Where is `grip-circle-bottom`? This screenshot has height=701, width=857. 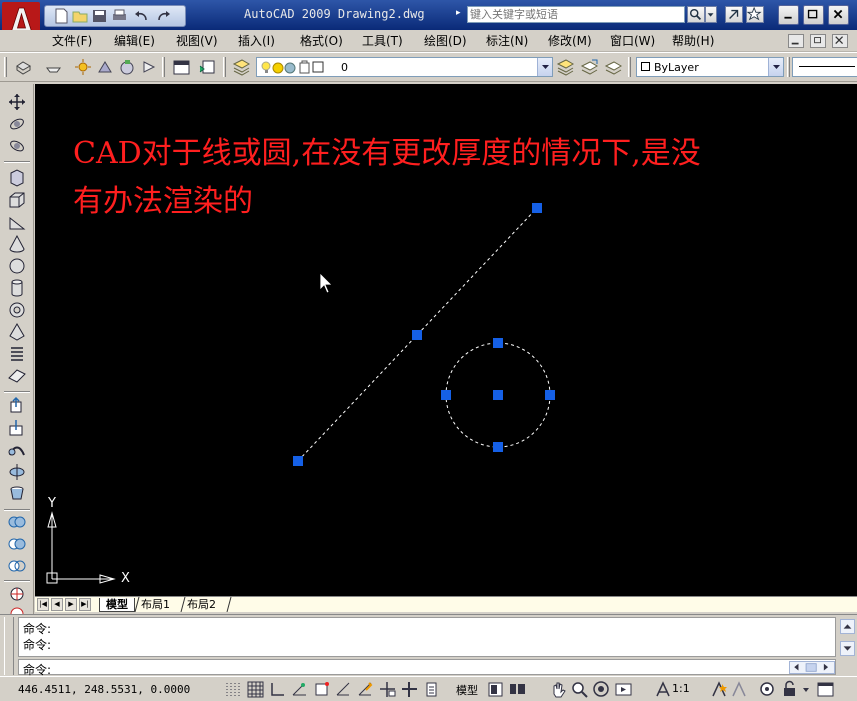
grip-circle-bottom is located at coordinates (498, 447).